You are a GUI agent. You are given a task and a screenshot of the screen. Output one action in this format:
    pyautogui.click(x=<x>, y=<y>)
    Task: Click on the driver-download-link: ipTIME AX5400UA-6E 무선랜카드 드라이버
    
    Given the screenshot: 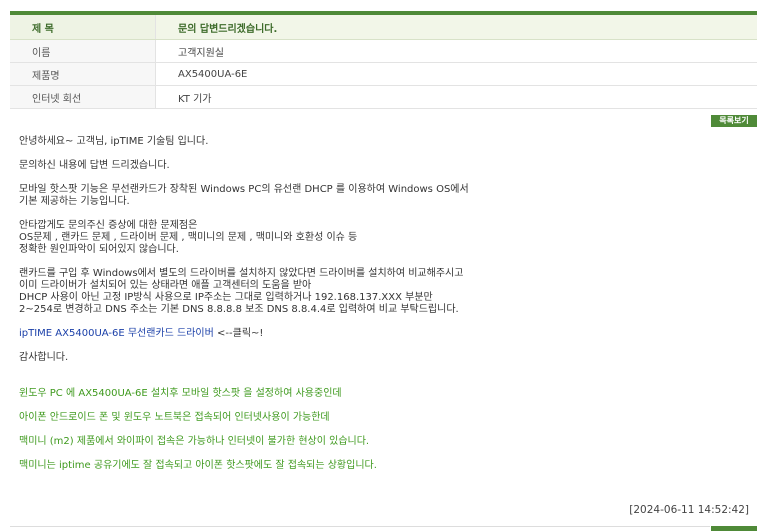 What is the action you would take?
    pyautogui.click(x=116, y=333)
    